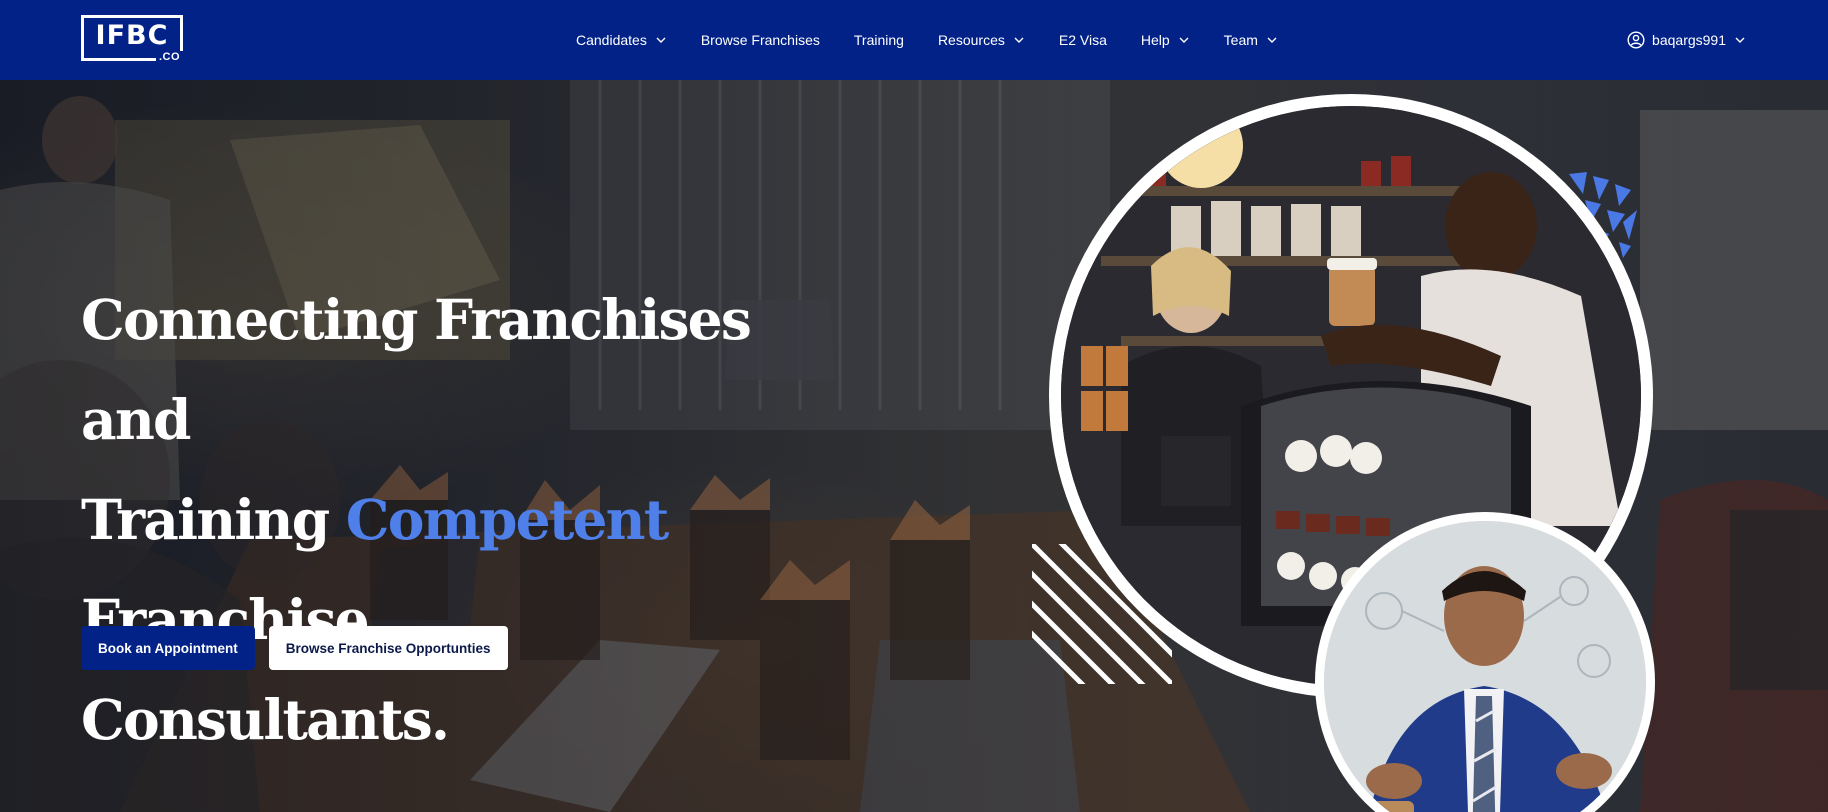 Image resolution: width=1828 pixels, height=812 pixels. I want to click on nav-item-help: Help, so click(1165, 40).